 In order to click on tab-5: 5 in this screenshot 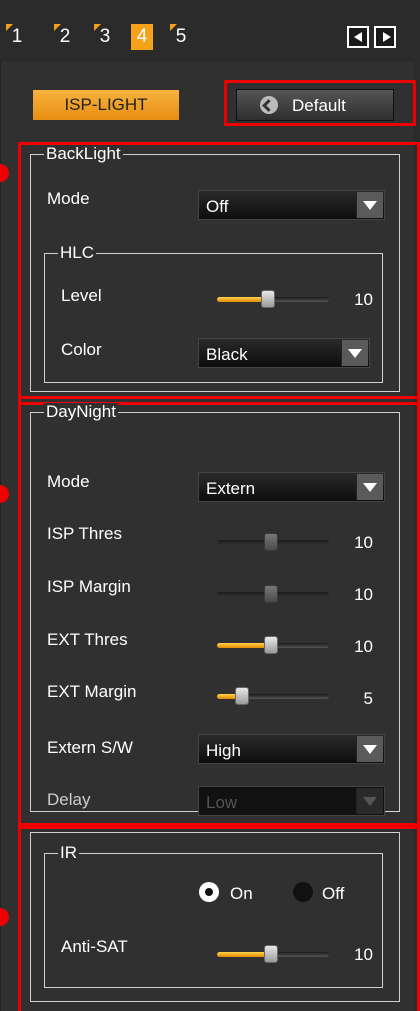, I will do `click(181, 37)`.